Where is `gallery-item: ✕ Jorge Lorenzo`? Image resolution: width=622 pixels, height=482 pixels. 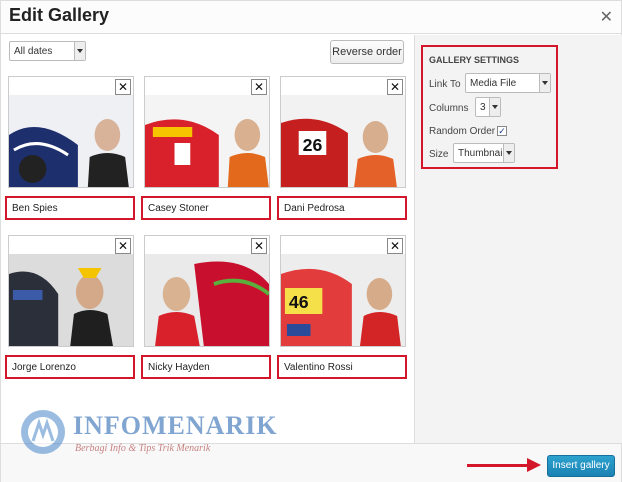 gallery-item: ✕ Jorge Lorenzo is located at coordinates (70, 310).